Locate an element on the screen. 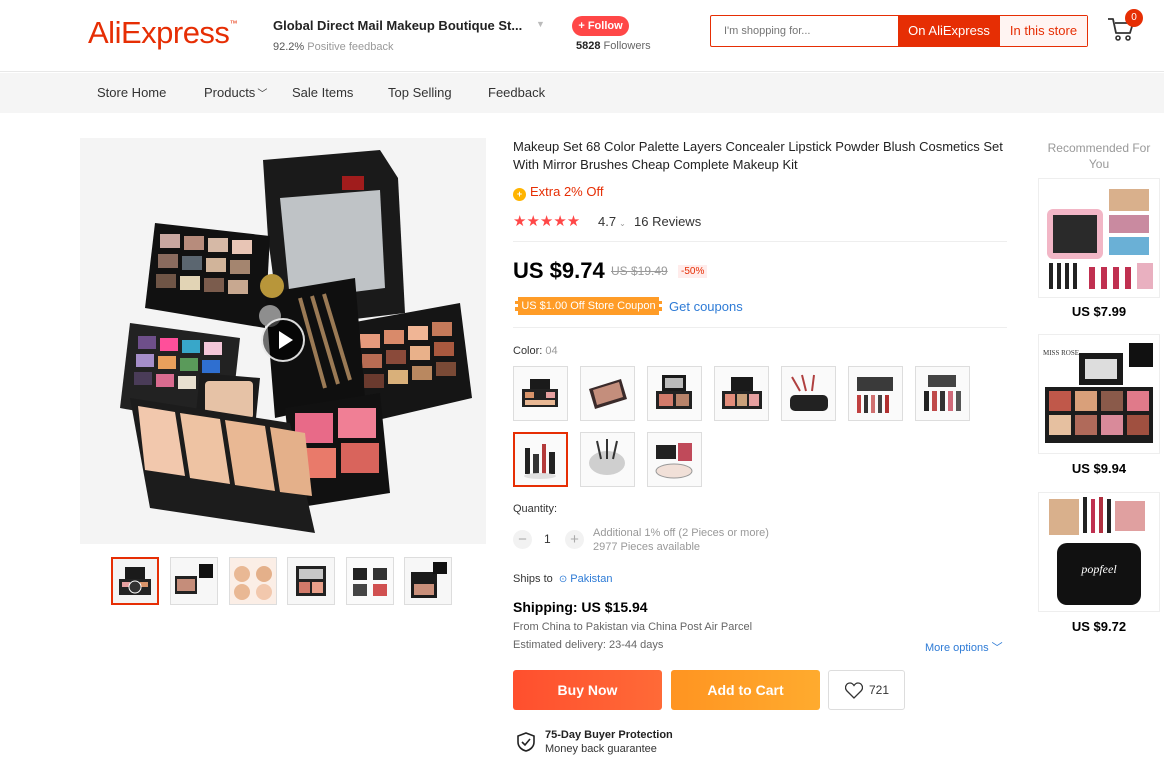 The height and width of the screenshot is (774, 1164). bulk-discount-text: Additional 1% off (2 Pieces or more) is located at coordinates (681, 533).